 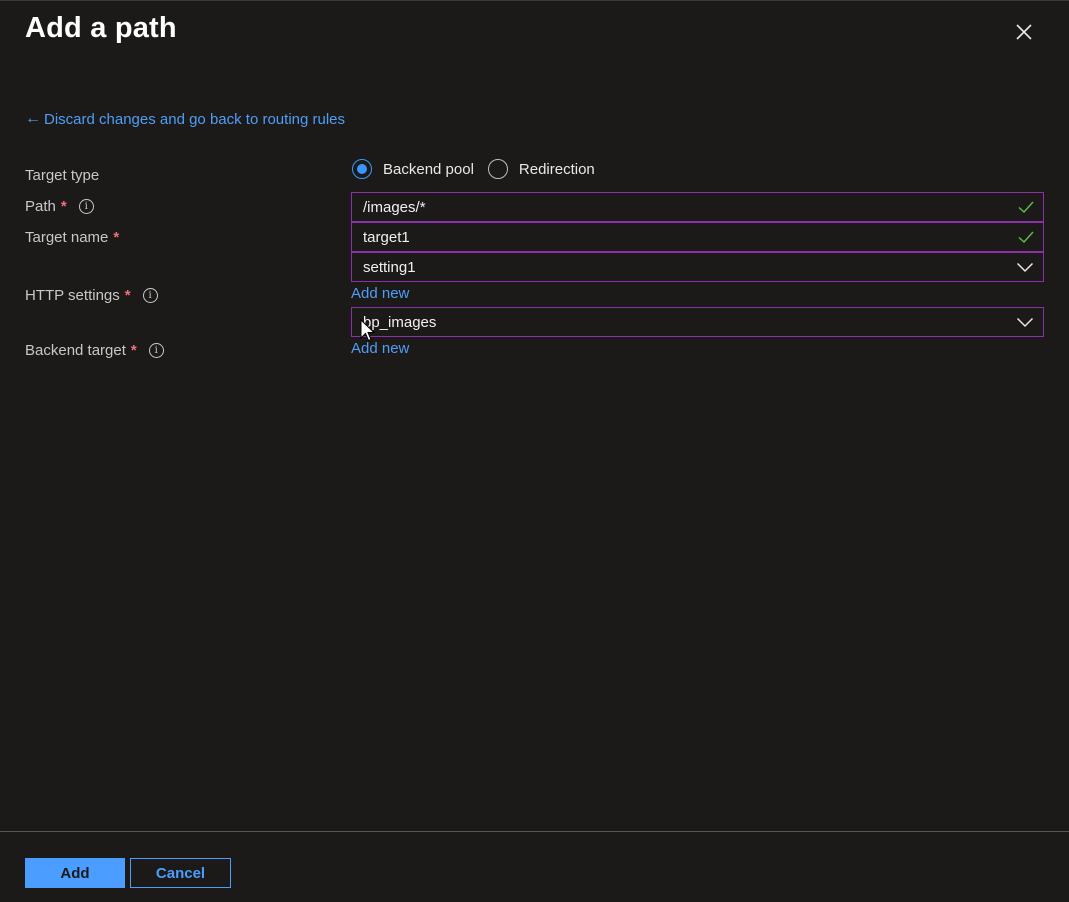 I want to click on back-arrow-icon: ←, so click(x=33, y=118).